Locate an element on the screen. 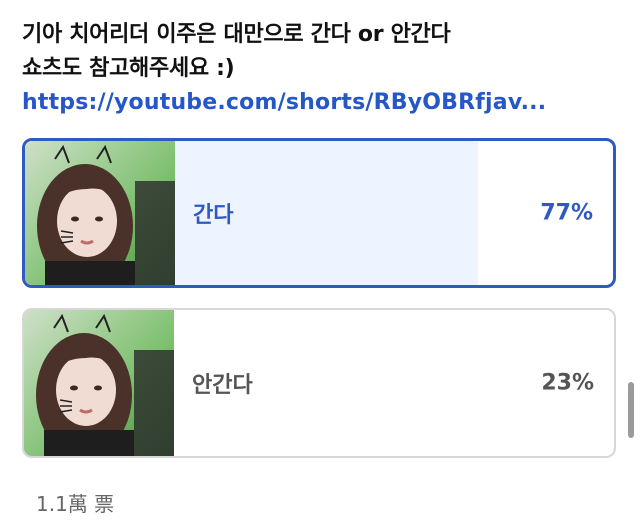 Image resolution: width=640 pixels, height=531 pixels. option-percent: 77% is located at coordinates (566, 213).